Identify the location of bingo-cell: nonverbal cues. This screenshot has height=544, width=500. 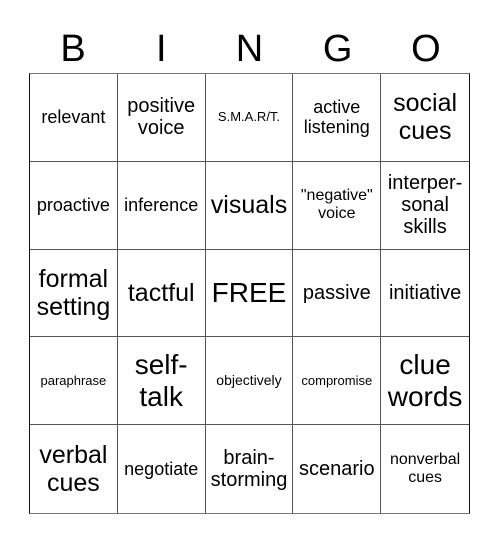
(425, 469).